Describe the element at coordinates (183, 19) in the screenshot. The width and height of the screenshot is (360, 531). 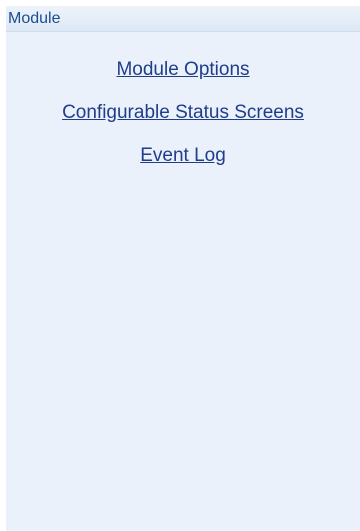
I see `panel-header: Module` at that location.